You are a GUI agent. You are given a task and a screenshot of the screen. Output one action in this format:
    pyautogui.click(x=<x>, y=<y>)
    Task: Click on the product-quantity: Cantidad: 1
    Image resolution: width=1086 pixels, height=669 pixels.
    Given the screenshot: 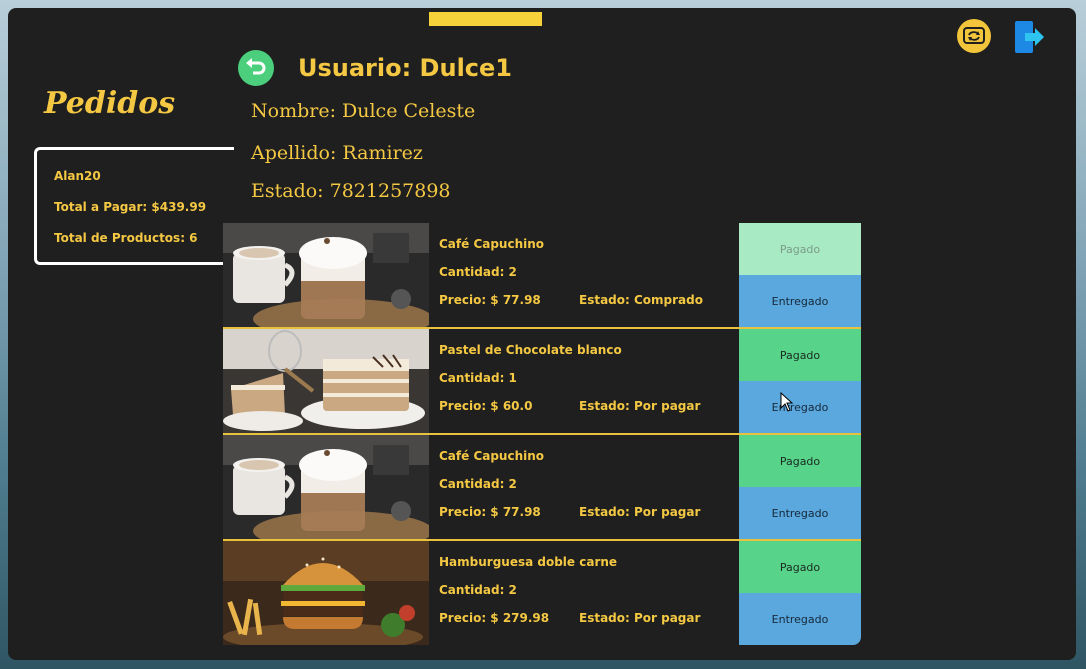 What is the action you would take?
    pyautogui.click(x=478, y=378)
    